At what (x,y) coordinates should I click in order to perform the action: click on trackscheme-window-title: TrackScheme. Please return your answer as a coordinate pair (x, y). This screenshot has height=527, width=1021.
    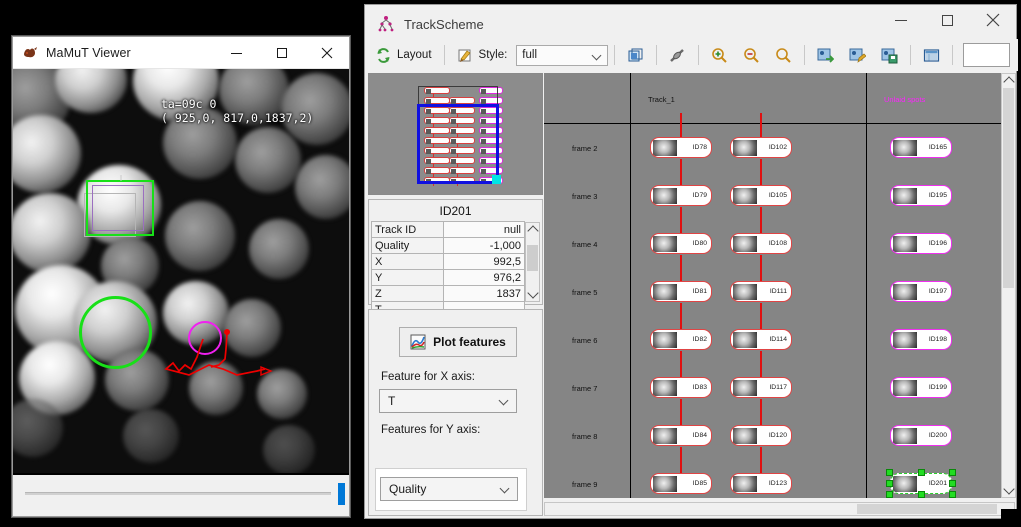
    Looking at the image, I should click on (444, 24).